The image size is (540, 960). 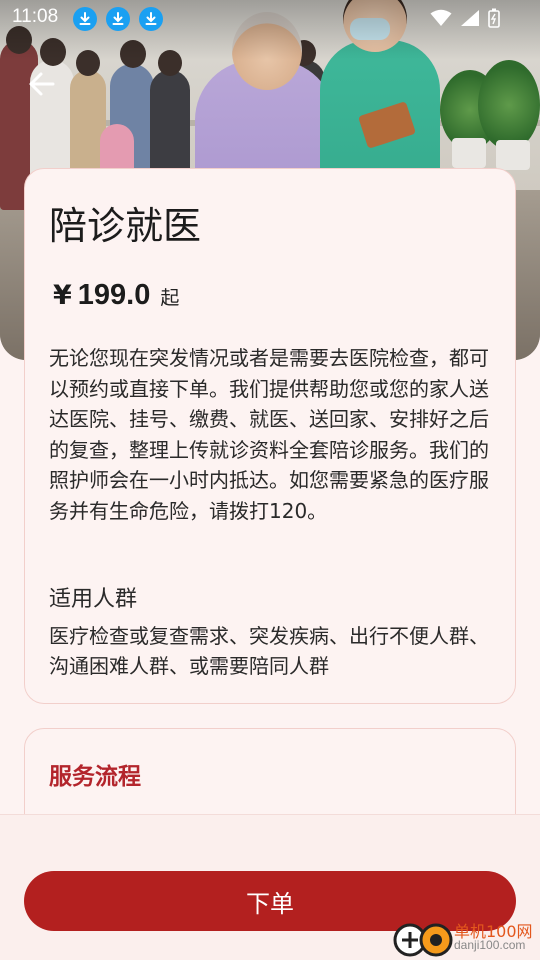 I want to click on audience-label: 适用人群, so click(x=93, y=599).